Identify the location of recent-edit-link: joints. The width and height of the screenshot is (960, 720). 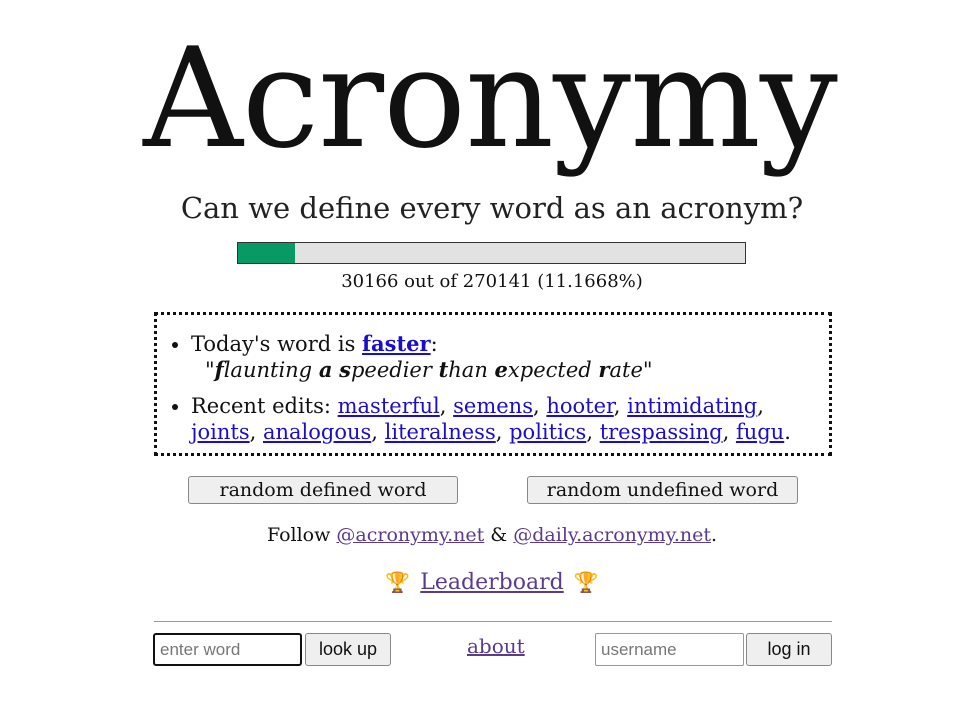
(220, 432).